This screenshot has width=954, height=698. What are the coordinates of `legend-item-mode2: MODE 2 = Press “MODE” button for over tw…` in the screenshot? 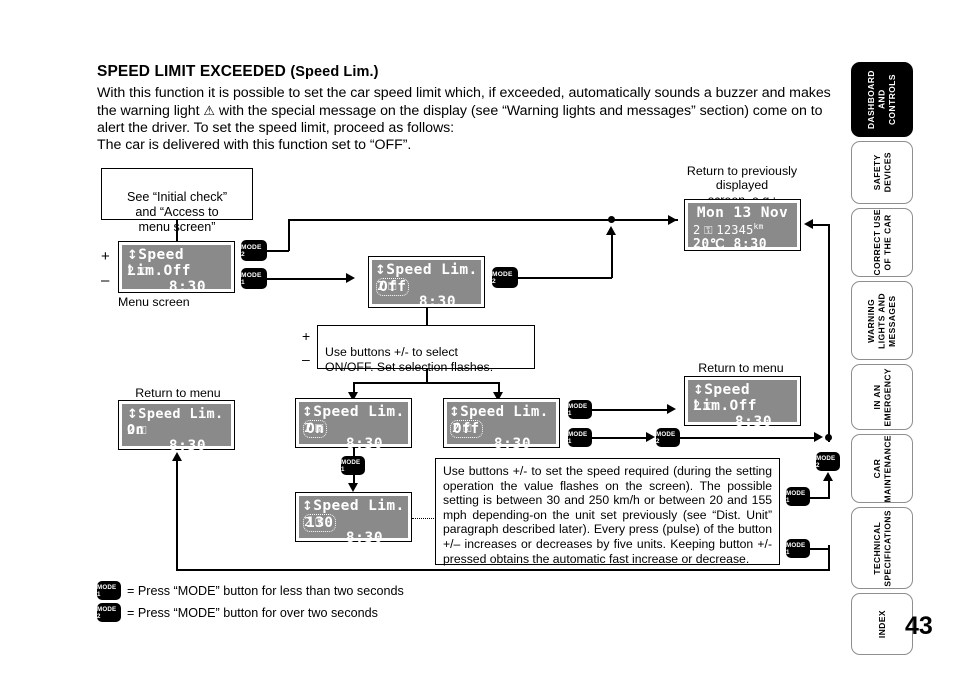 It's located at (307, 613).